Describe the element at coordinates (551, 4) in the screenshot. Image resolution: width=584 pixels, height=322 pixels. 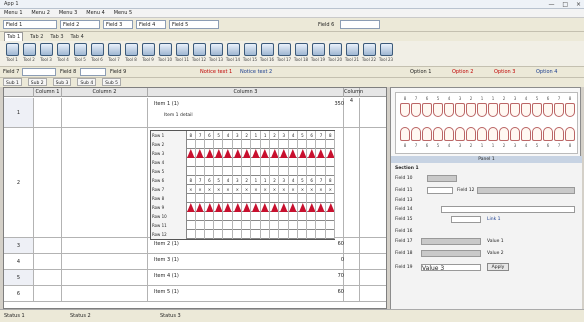
I see `minimize-button: —` at that location.